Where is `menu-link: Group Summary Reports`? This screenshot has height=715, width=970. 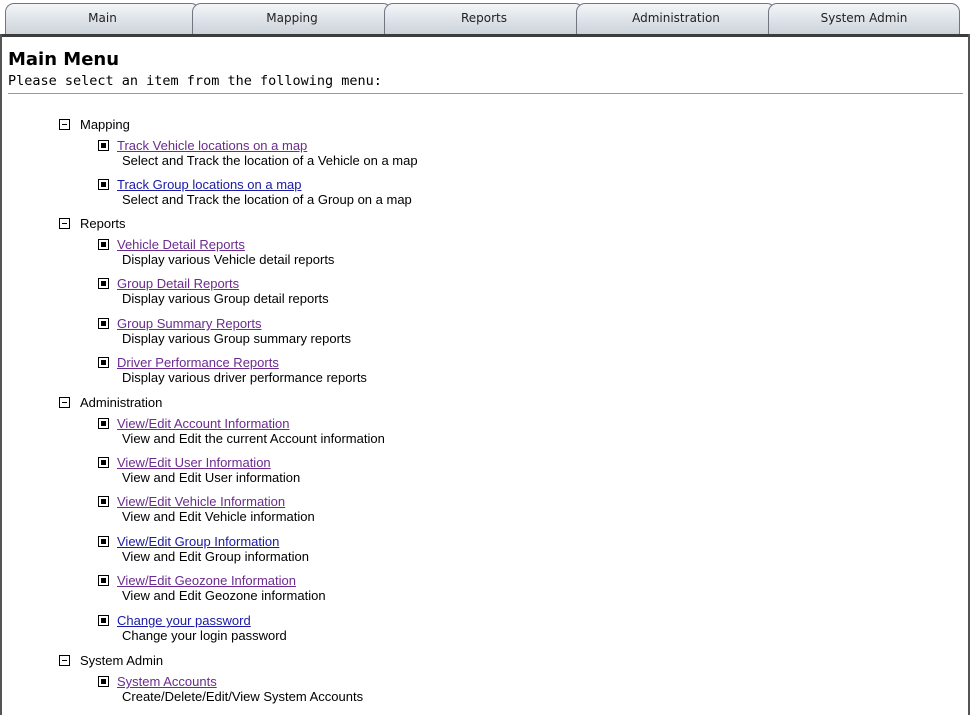
menu-link: Group Summary Reports is located at coordinates (189, 323).